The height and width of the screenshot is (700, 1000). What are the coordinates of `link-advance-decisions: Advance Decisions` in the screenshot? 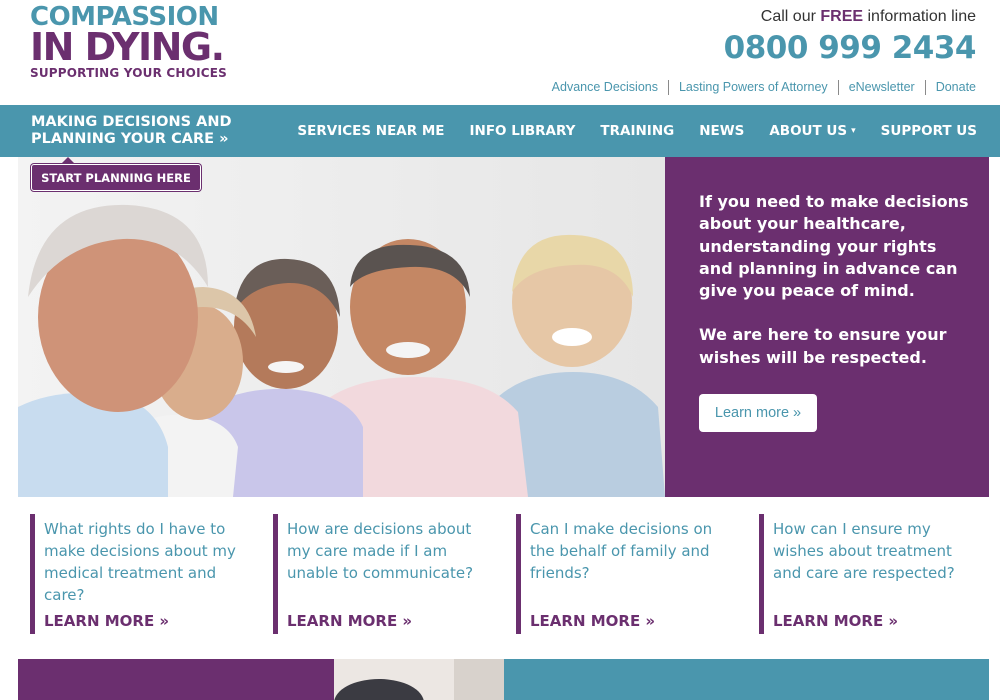 It's located at (605, 87).